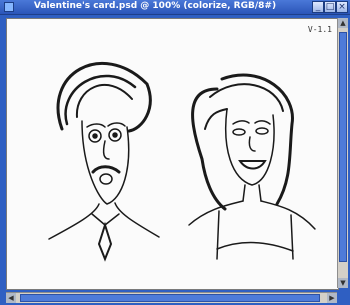 The image size is (350, 305). I want to click on scroll-right-icon: ▶, so click(332, 298).